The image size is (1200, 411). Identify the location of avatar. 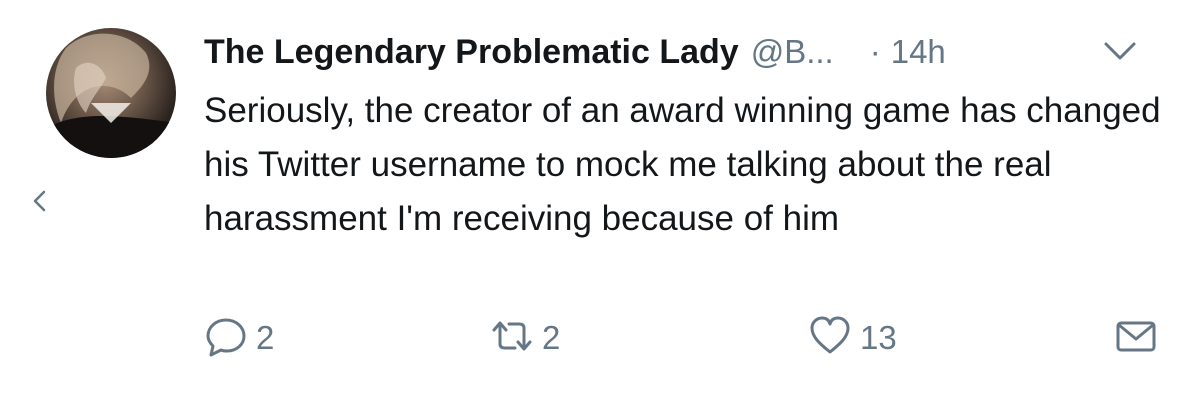
(111, 93).